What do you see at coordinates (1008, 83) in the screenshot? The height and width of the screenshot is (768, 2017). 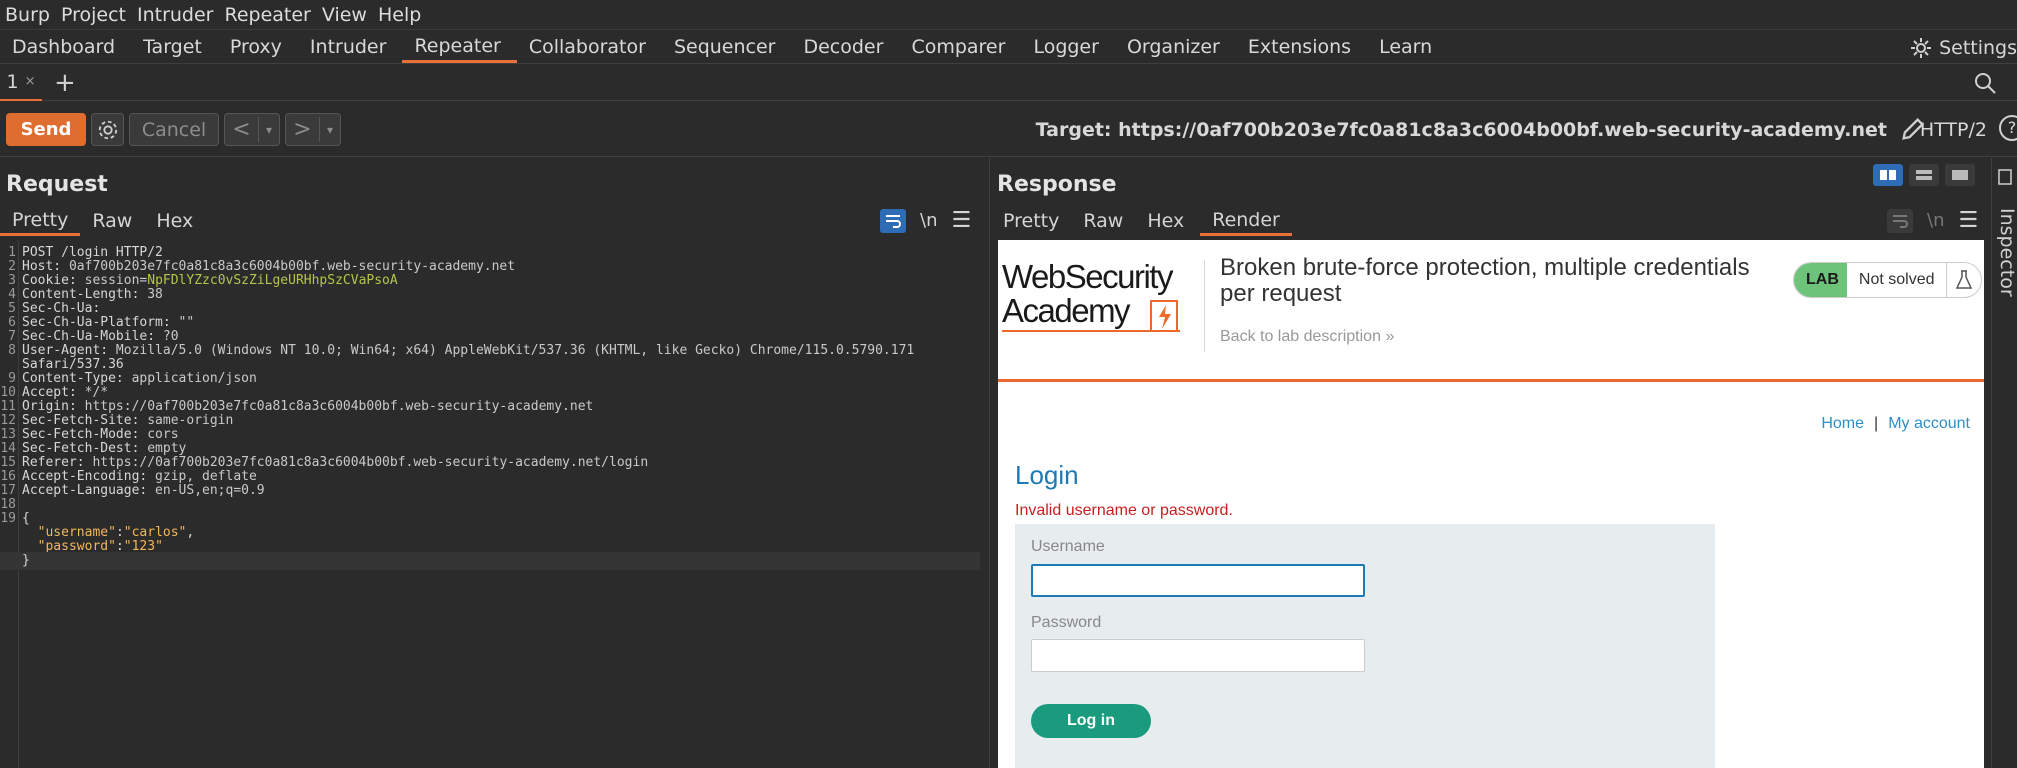 I see `repeater-tabs: 1 × +` at bounding box center [1008, 83].